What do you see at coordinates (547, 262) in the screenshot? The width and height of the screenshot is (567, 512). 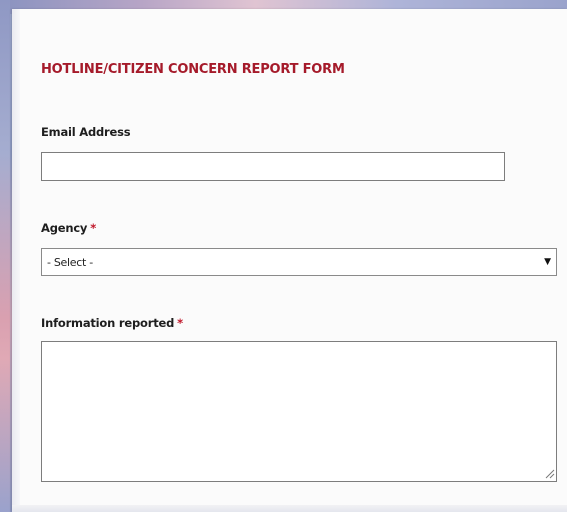 I see `dropdown-arrow-icon: ▼` at bounding box center [547, 262].